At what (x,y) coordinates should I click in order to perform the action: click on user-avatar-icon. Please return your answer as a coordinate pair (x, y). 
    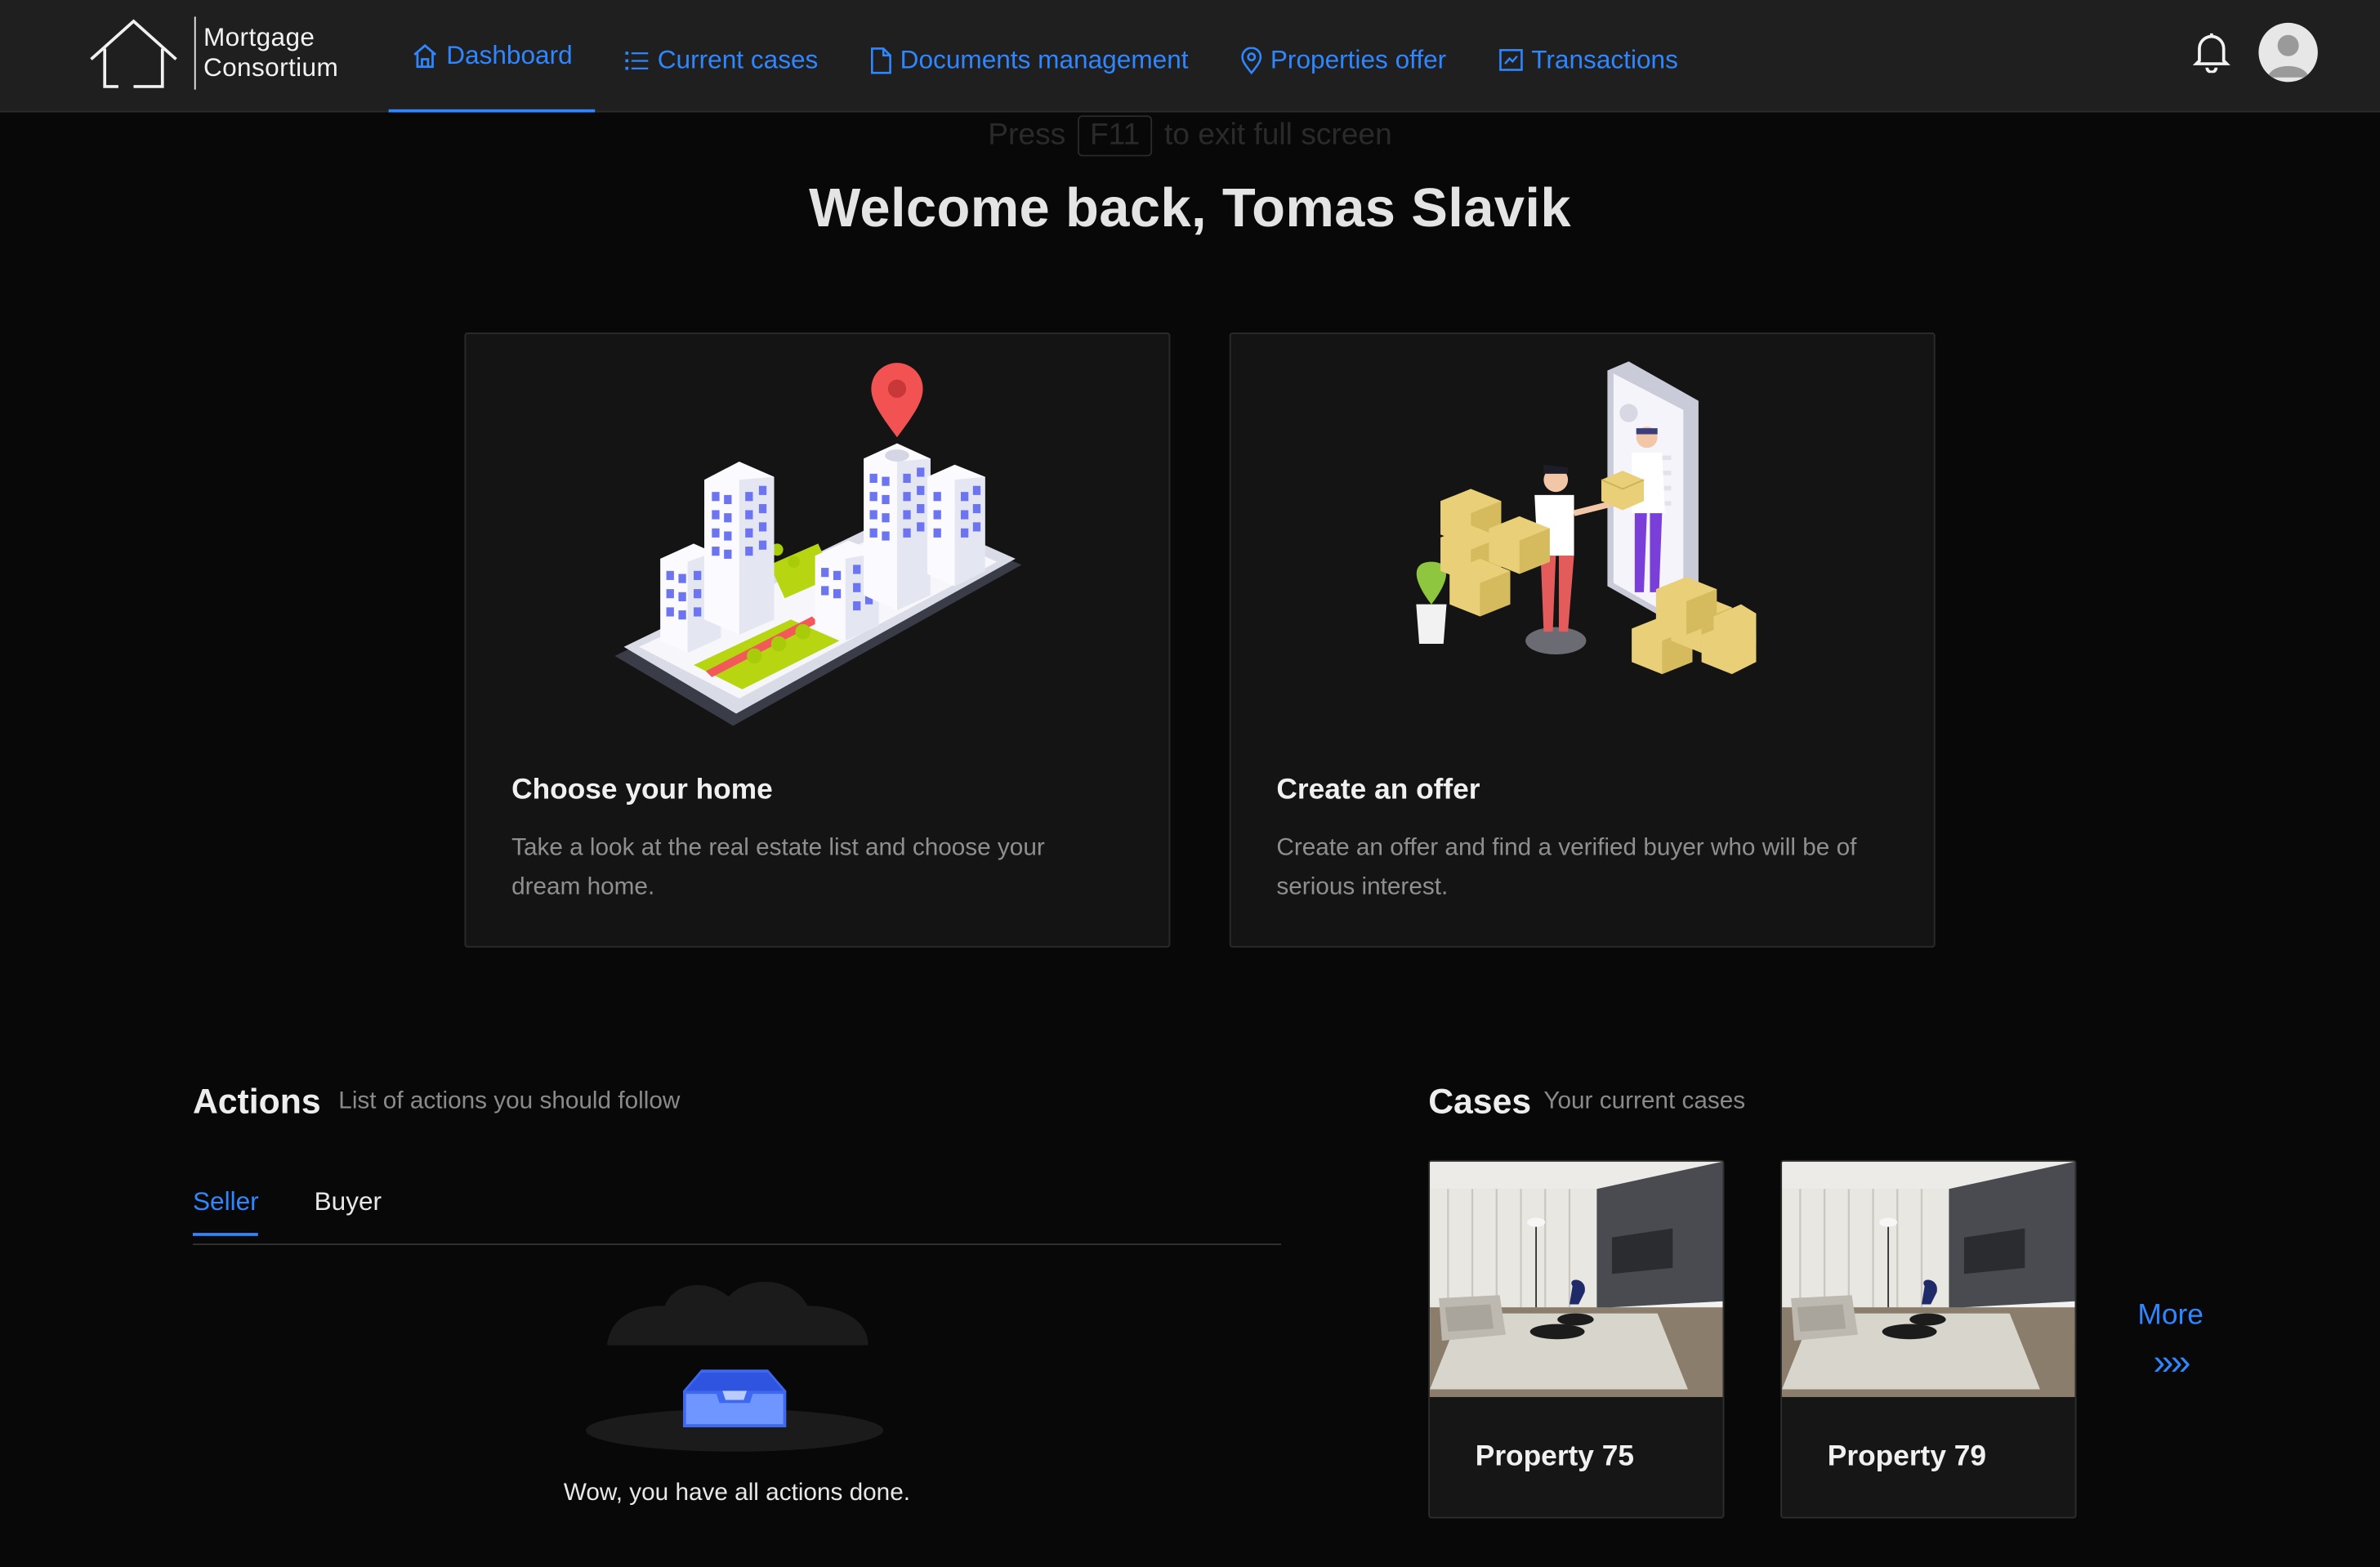
    Looking at the image, I should click on (2288, 52).